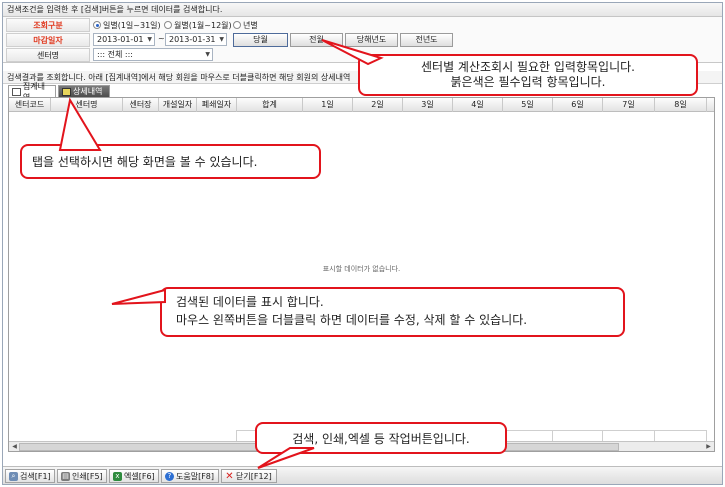  What do you see at coordinates (80, 124) in the screenshot?
I see `tab-callout-pointer` at bounding box center [80, 124].